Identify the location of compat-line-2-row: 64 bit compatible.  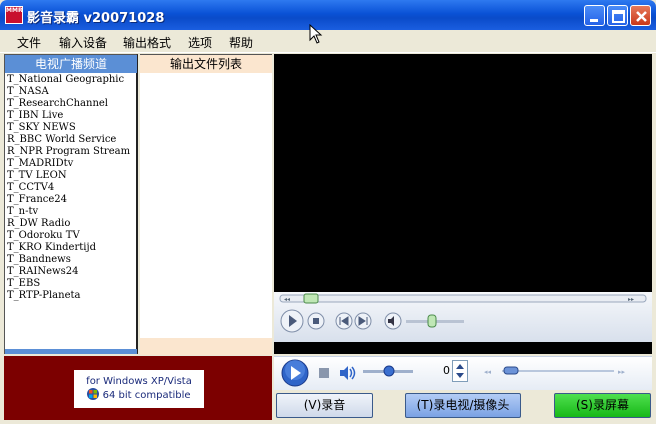
(139, 394).